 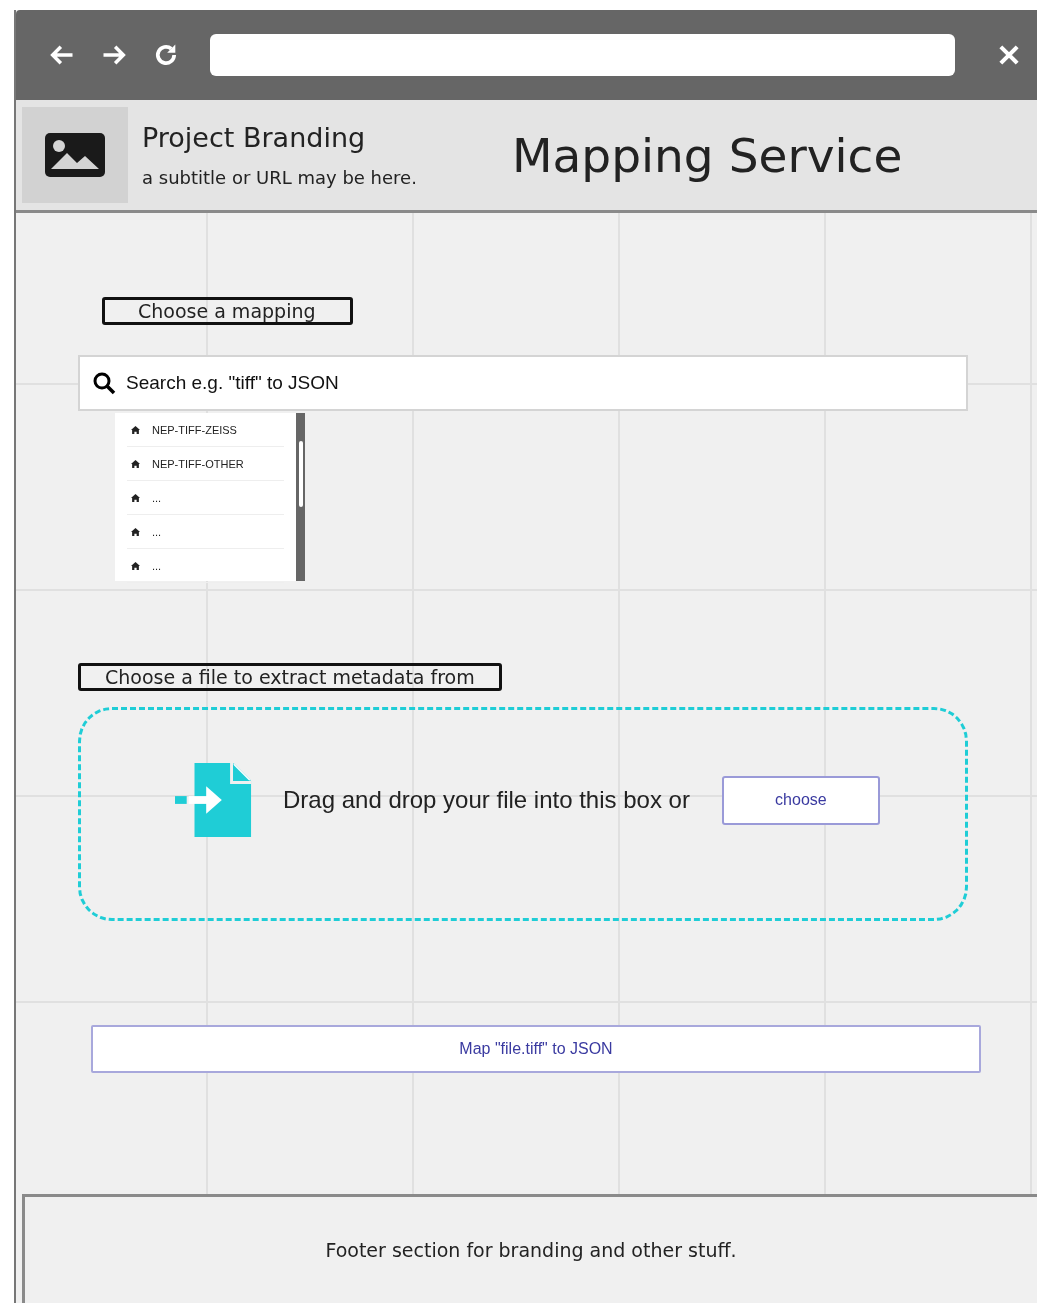 I want to click on brand-name: Project Branding, so click(x=254, y=137).